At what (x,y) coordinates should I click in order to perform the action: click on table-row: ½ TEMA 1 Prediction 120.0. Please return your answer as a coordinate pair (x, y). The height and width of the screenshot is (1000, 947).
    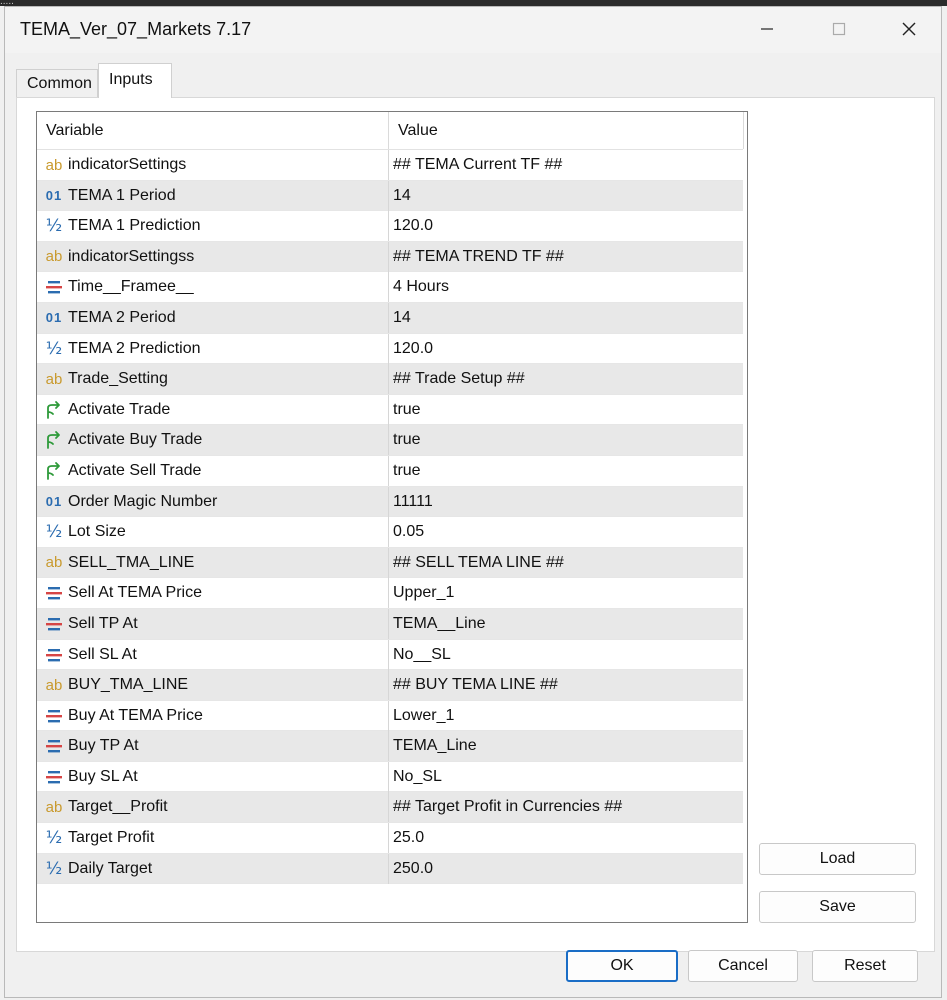
    Looking at the image, I should click on (390, 226).